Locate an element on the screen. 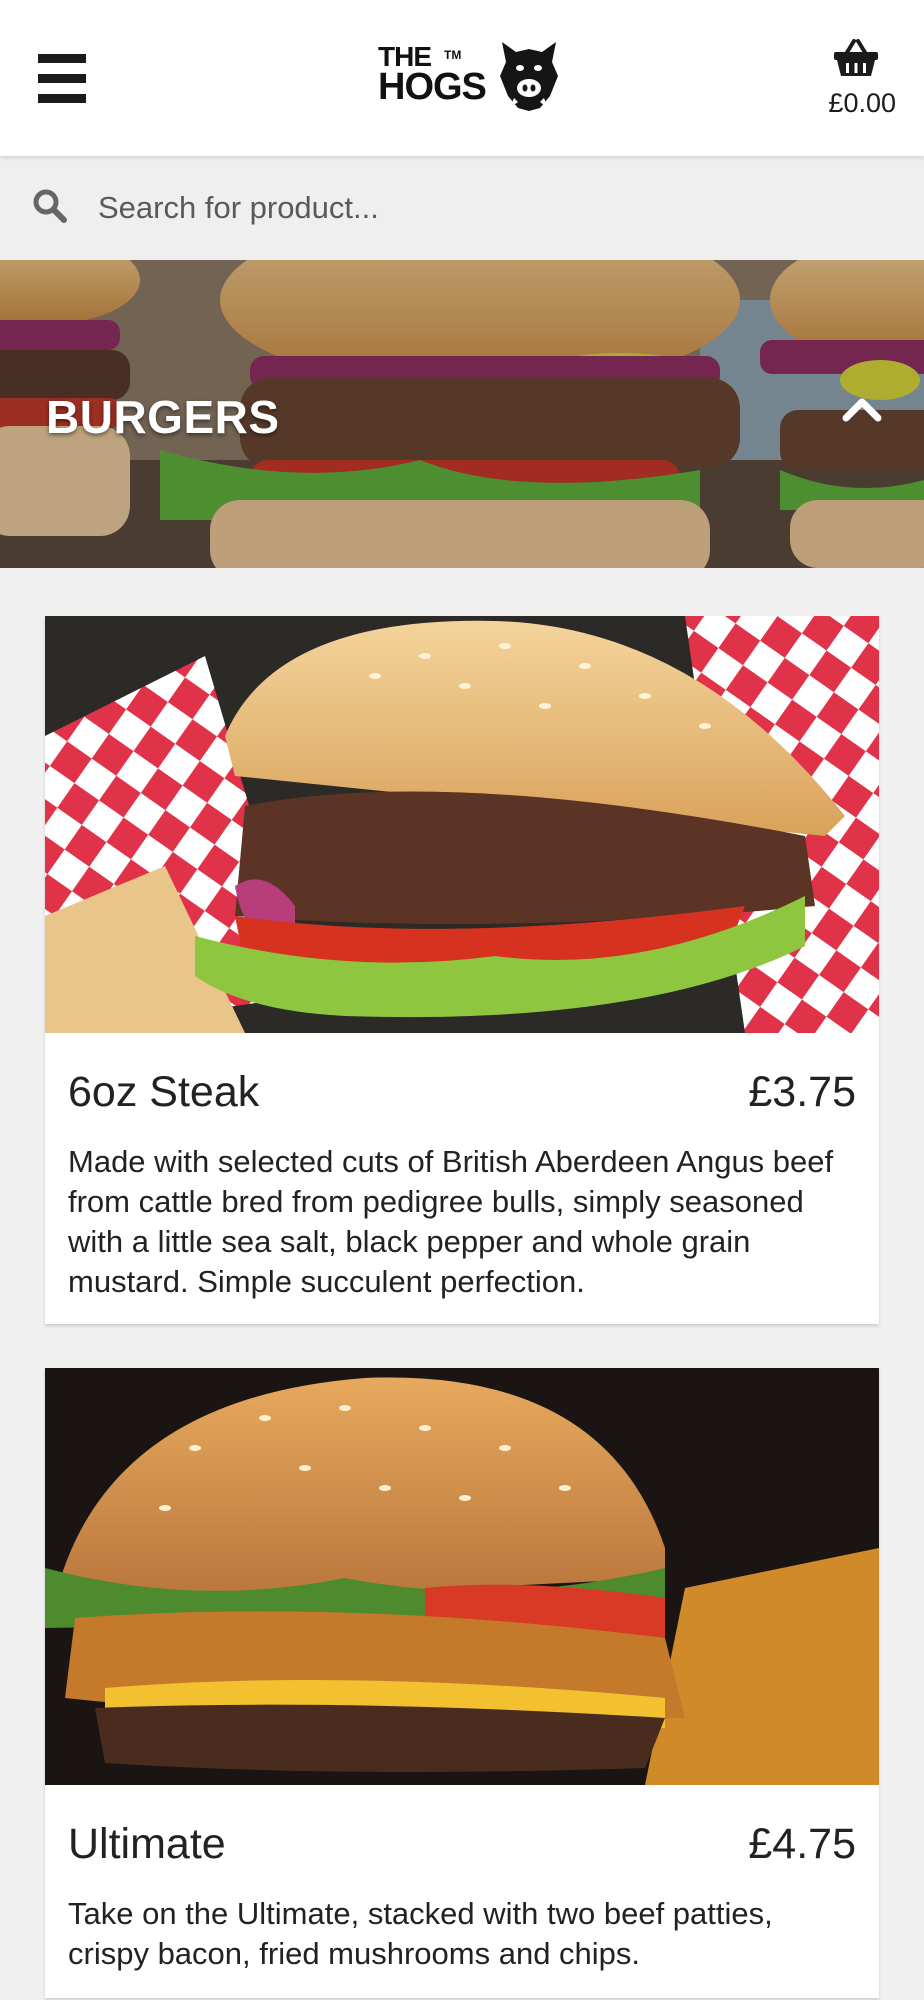 The image size is (924, 2000). shopping-basket-icon is located at coordinates (856, 57).